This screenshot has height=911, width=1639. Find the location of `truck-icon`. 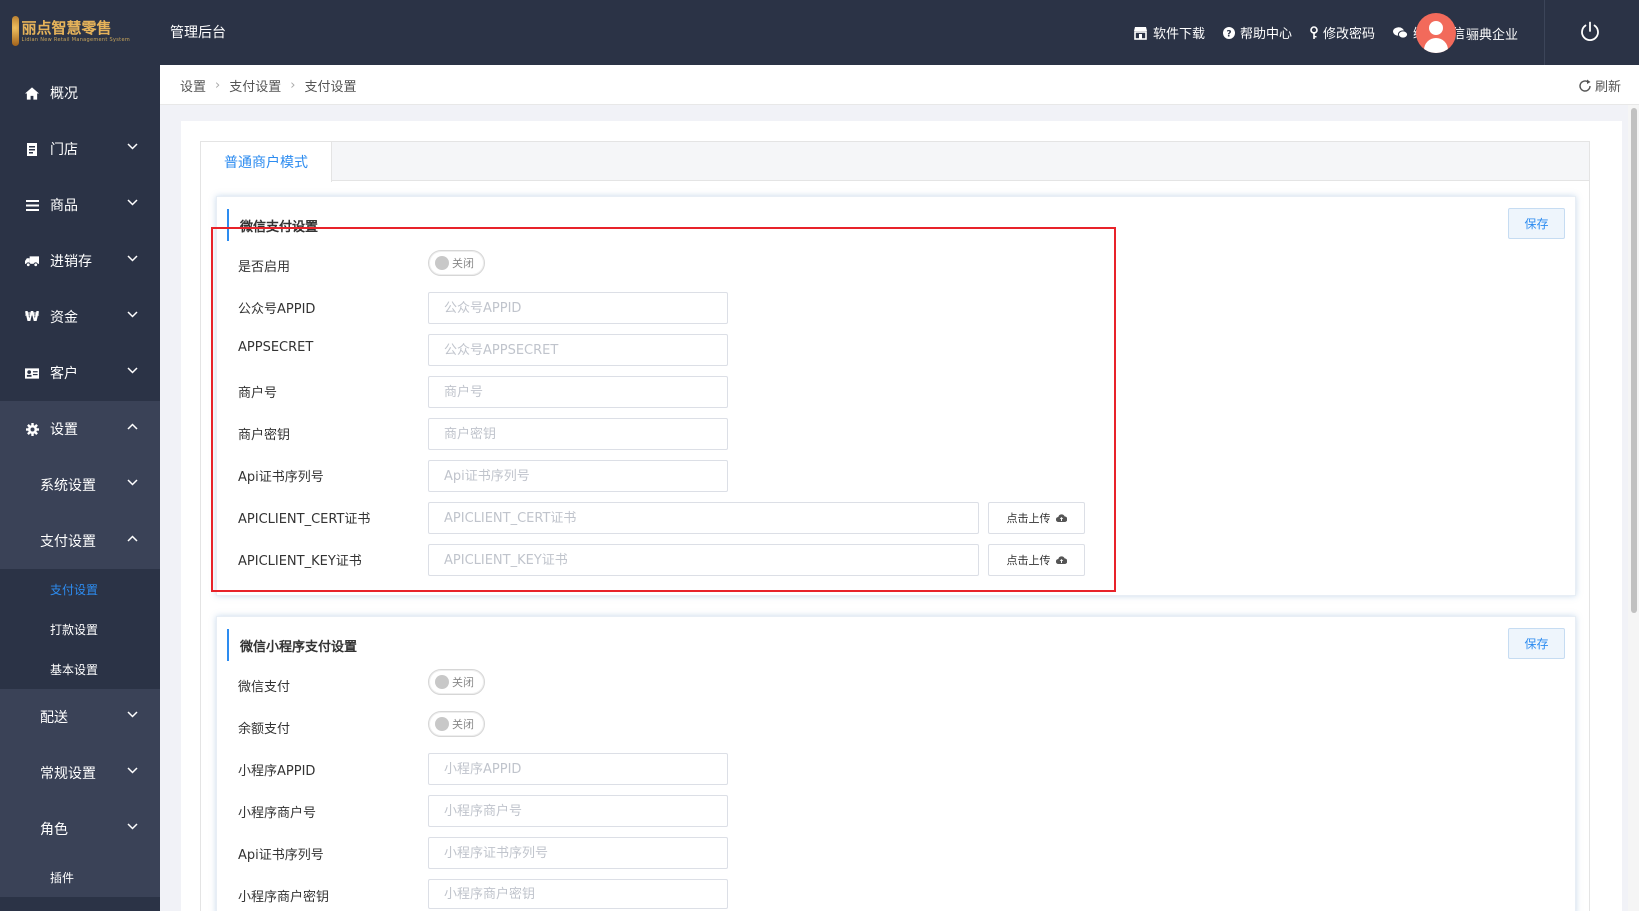

truck-icon is located at coordinates (32, 261).